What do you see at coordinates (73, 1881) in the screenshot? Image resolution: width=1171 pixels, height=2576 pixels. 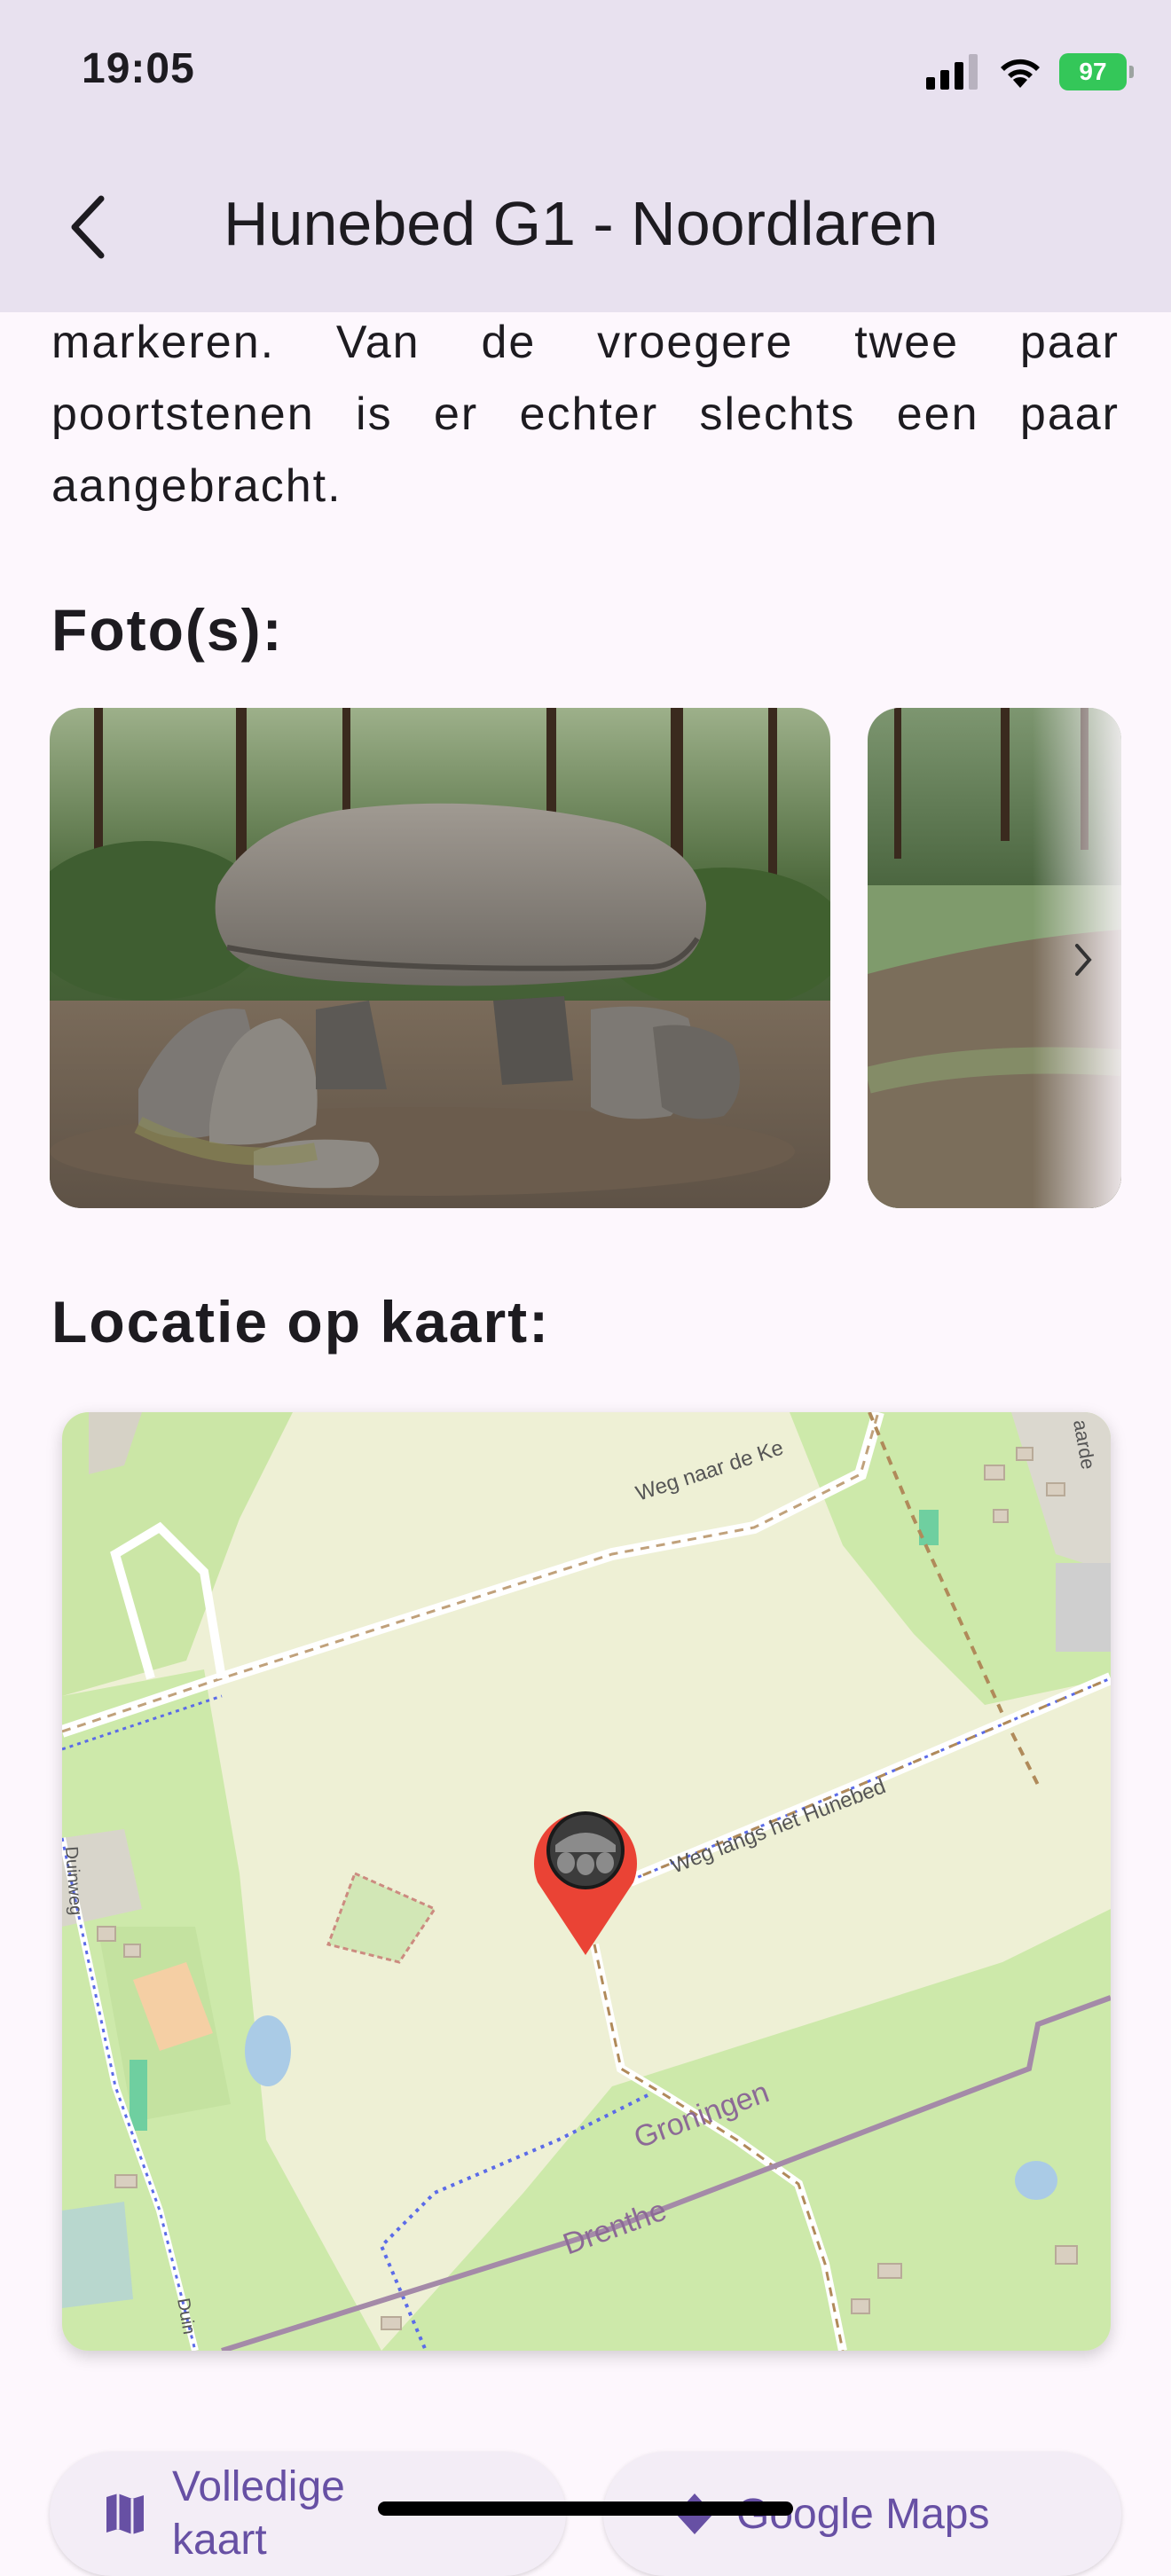 I see `map-label-road-left: Duinweg` at bounding box center [73, 1881].